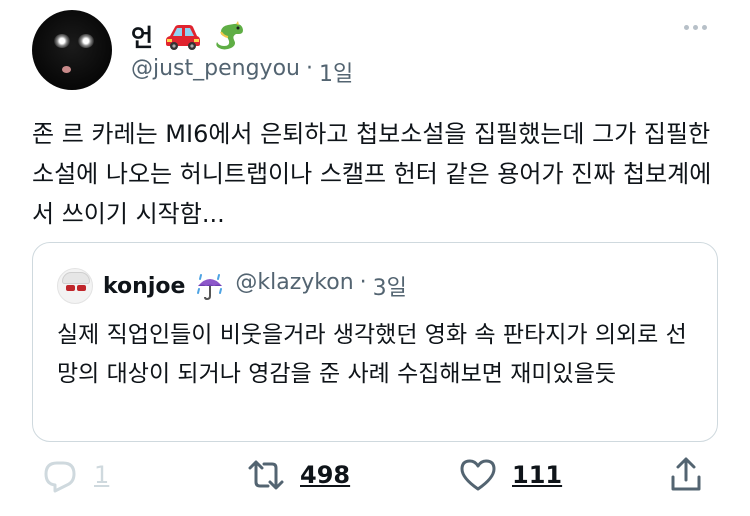 The height and width of the screenshot is (516, 750). I want to click on avatar-mouth, so click(66, 69).